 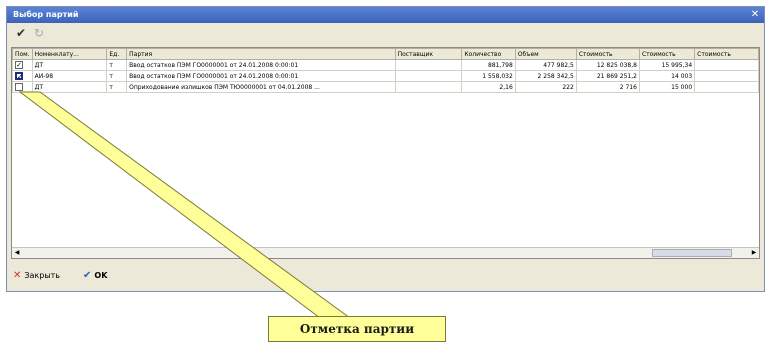 I want to click on column-header: Количество, so click(x=488, y=54).